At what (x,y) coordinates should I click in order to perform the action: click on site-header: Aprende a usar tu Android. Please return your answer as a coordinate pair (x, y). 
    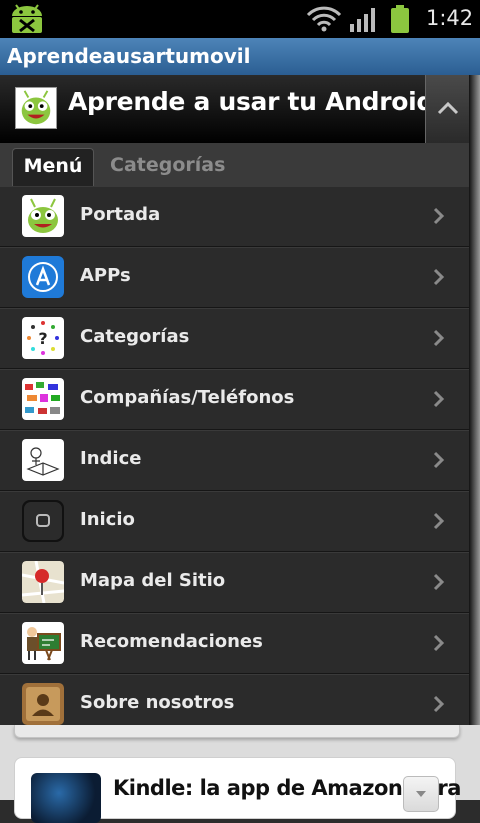
    Looking at the image, I should click on (235, 109).